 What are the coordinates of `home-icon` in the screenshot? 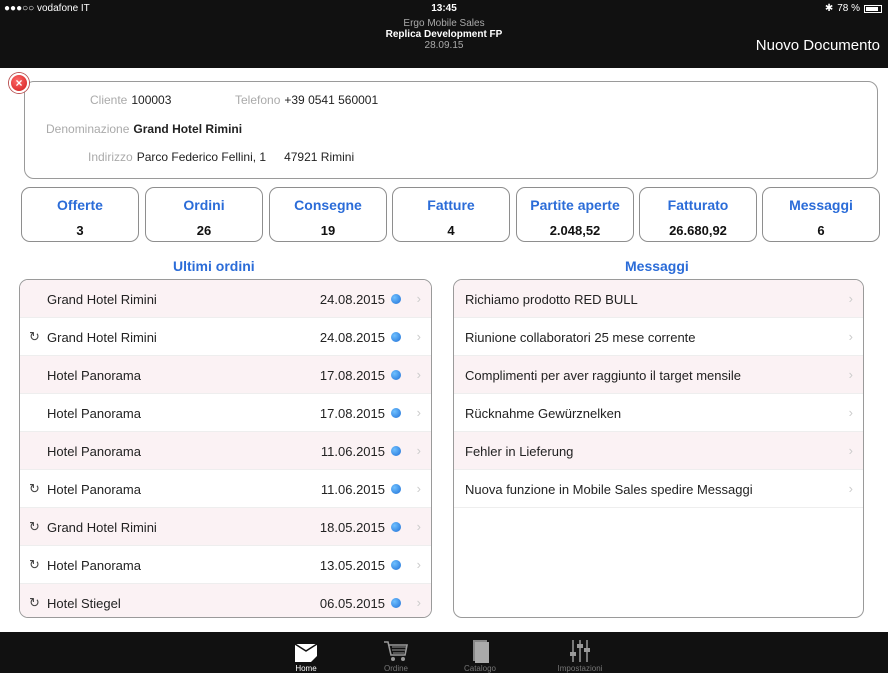 It's located at (306, 652).